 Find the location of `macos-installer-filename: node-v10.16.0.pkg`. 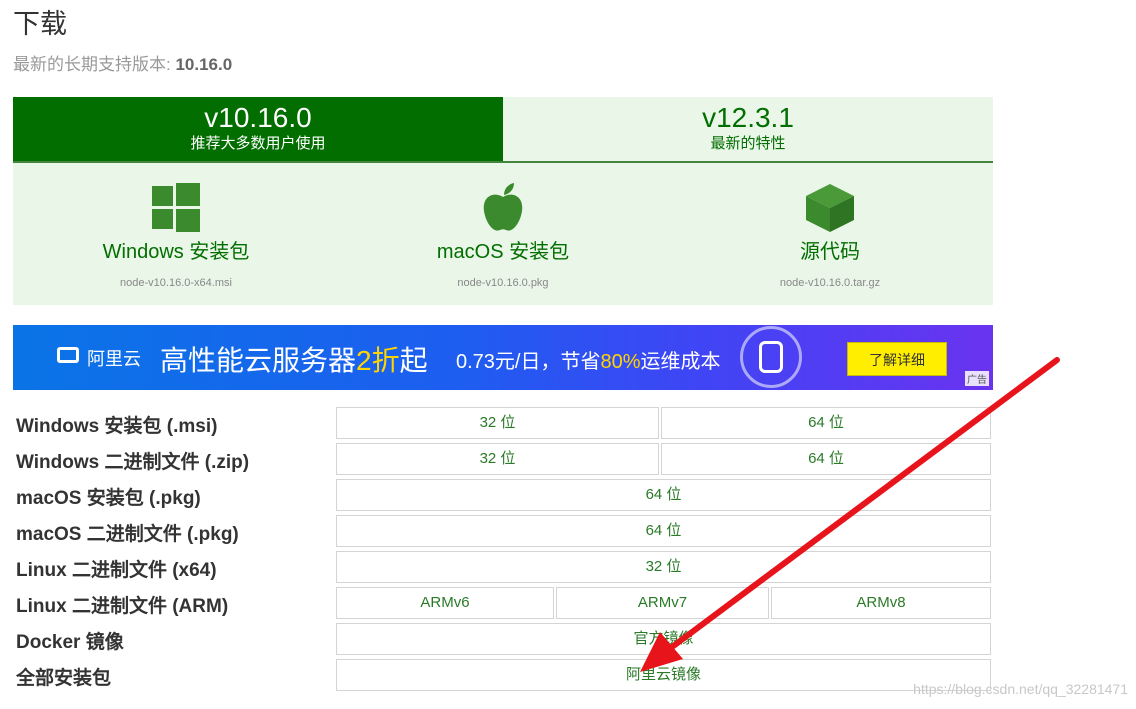

macos-installer-filename: node-v10.16.0.pkg is located at coordinates (503, 283).